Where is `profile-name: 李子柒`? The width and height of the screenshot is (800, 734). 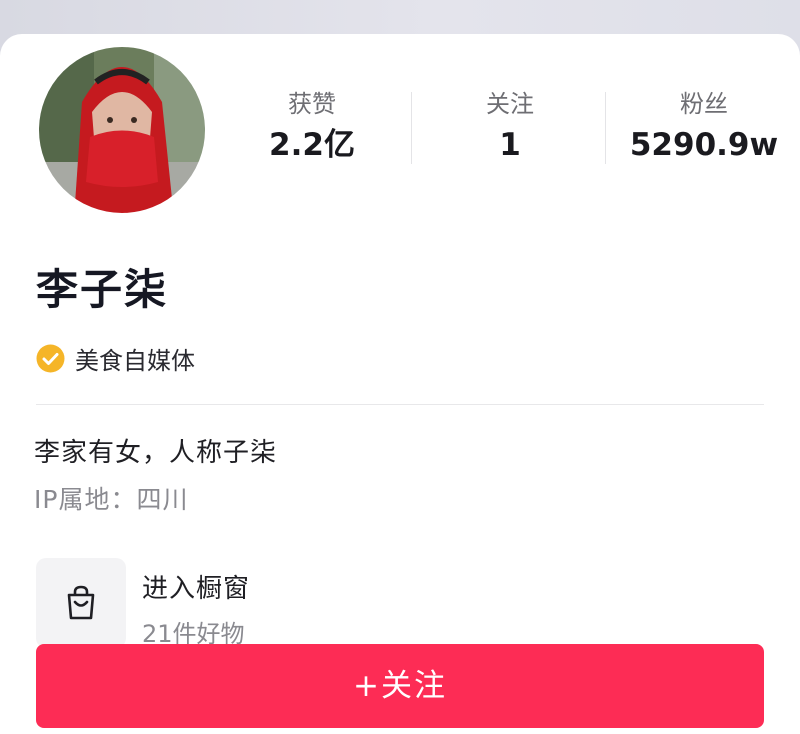
profile-name: 李子柒 is located at coordinates (102, 289).